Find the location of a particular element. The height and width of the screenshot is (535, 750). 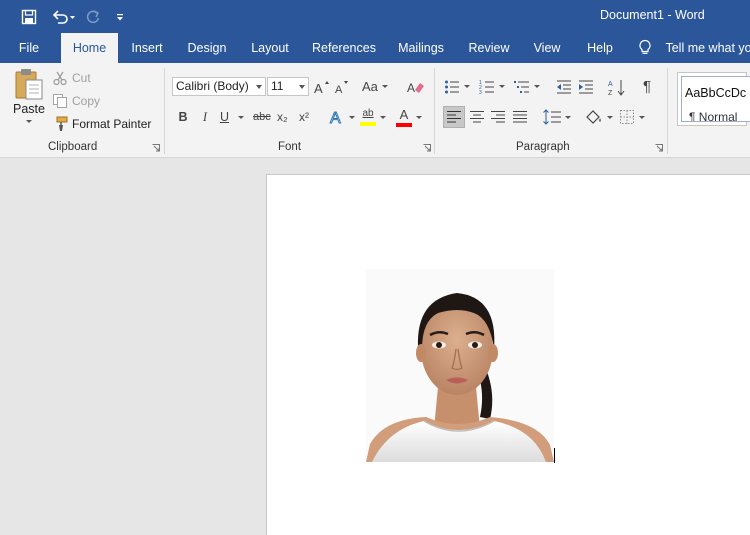

tab-references: References is located at coordinates (344, 48).